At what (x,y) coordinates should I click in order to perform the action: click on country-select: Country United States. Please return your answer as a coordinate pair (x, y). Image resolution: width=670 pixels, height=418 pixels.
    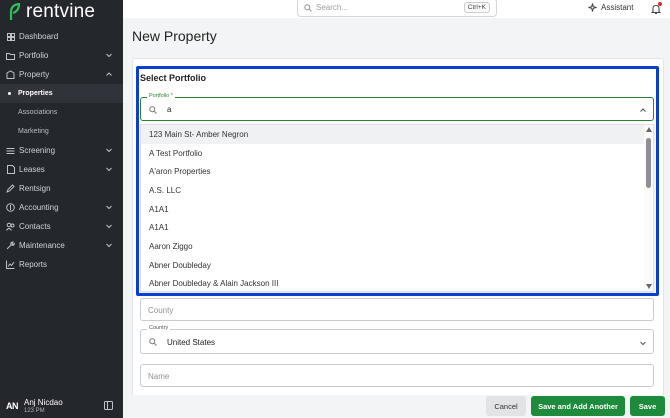
    Looking at the image, I should click on (397, 339).